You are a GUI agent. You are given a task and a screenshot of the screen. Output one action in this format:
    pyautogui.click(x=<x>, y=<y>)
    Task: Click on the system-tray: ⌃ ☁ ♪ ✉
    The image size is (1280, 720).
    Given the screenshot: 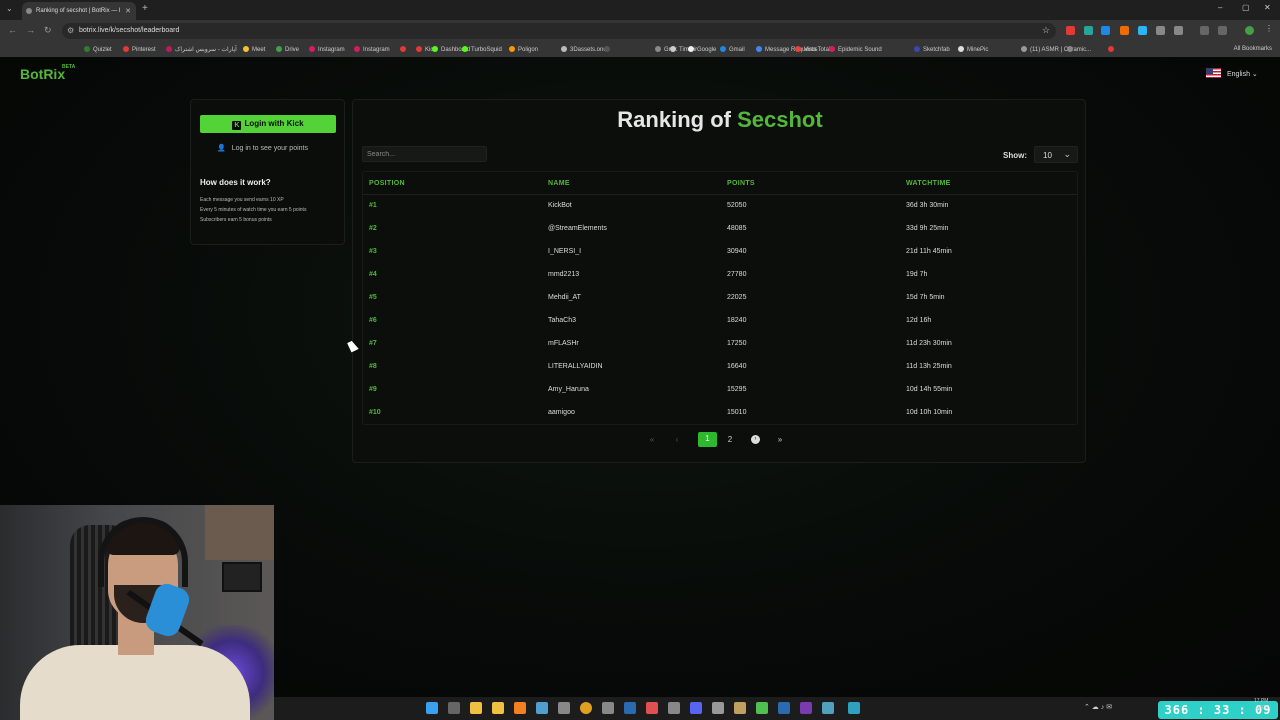 What is the action you would take?
    pyautogui.click(x=1098, y=707)
    